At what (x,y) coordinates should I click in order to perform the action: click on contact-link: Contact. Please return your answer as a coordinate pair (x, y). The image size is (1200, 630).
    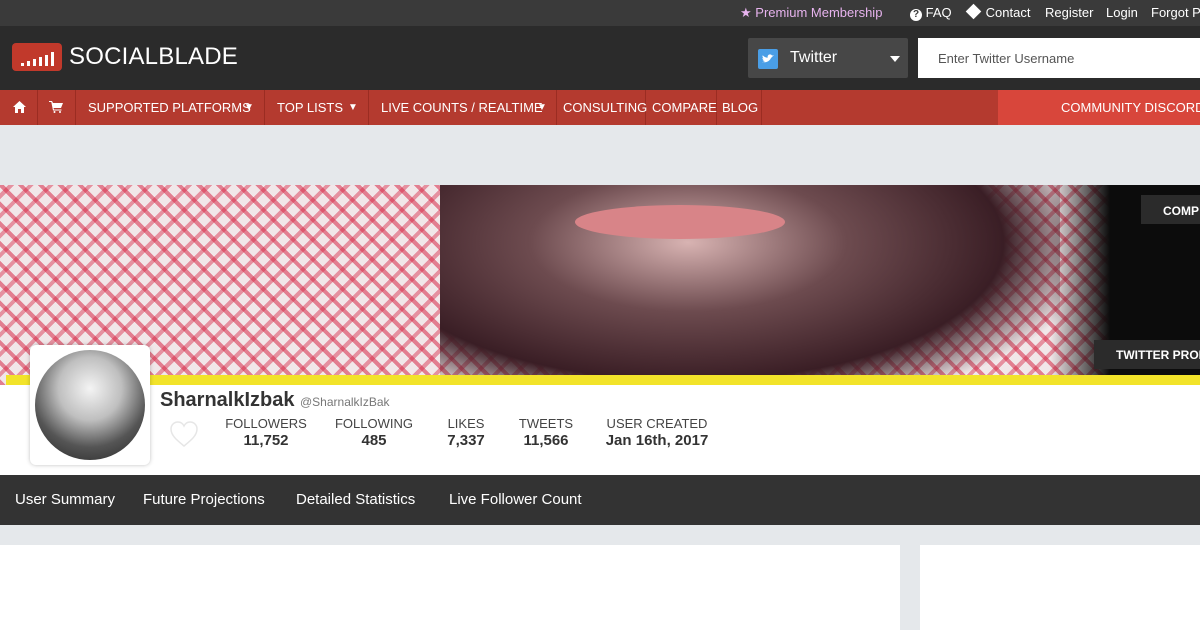
    Looking at the image, I should click on (998, 11).